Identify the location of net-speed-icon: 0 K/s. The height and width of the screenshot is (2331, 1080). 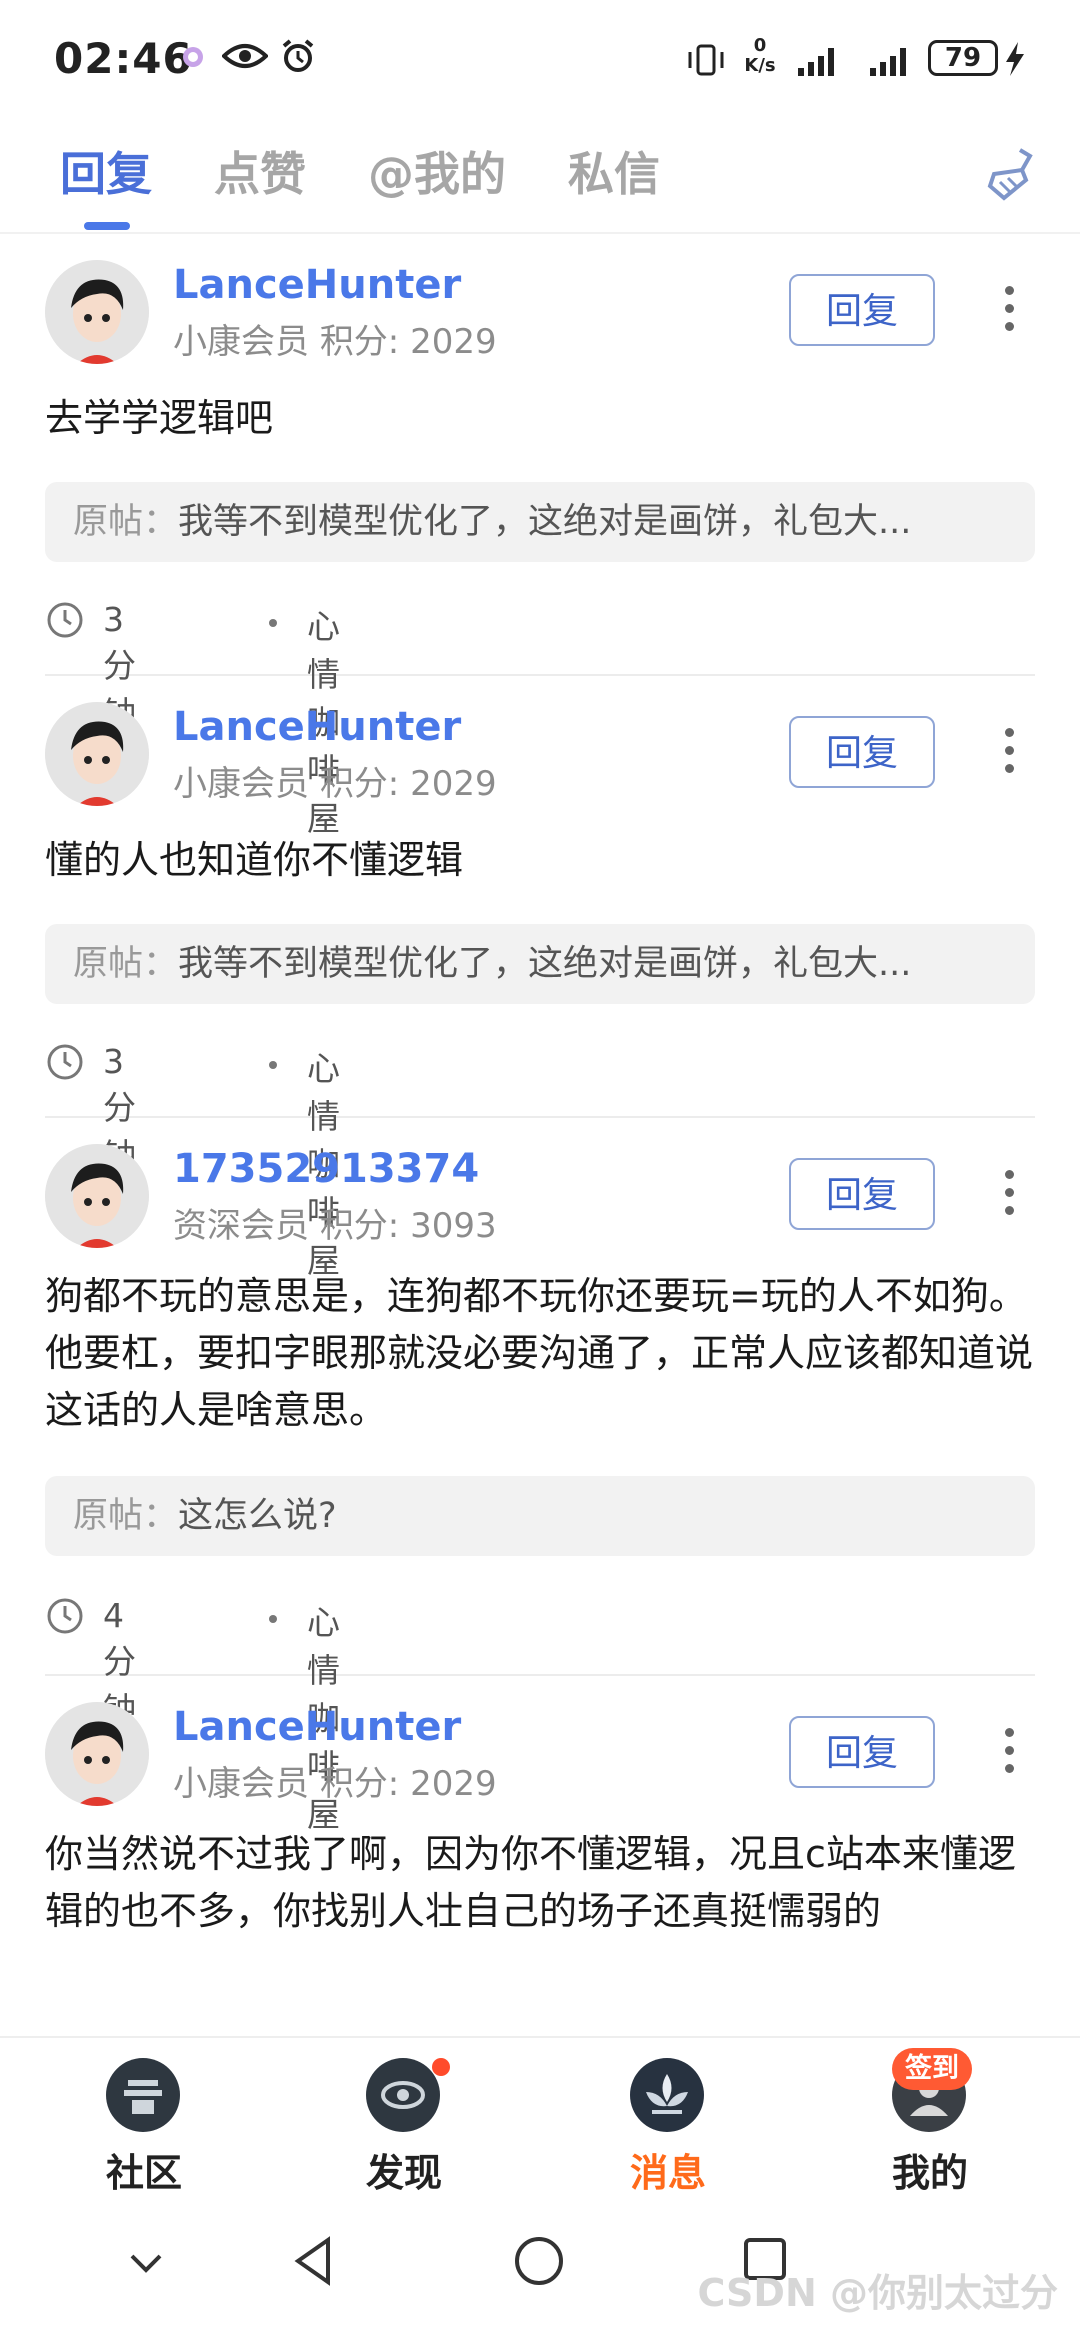
(760, 58).